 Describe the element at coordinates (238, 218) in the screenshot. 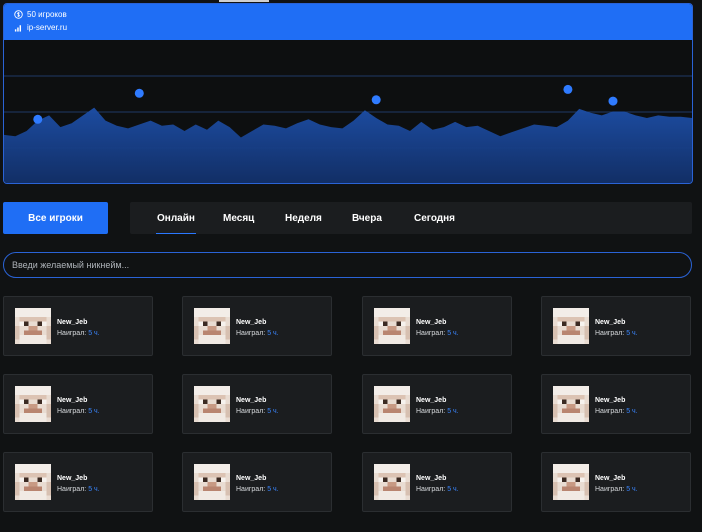

I see `tab-month: Месяц` at that location.